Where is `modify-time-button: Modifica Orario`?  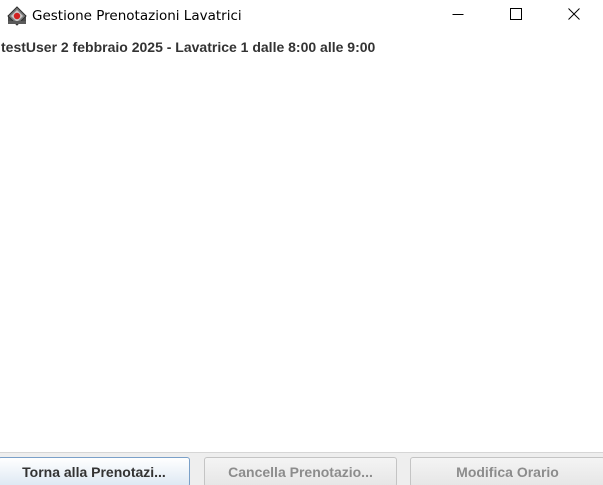
modify-time-button: Modifica Orario is located at coordinates (506, 471).